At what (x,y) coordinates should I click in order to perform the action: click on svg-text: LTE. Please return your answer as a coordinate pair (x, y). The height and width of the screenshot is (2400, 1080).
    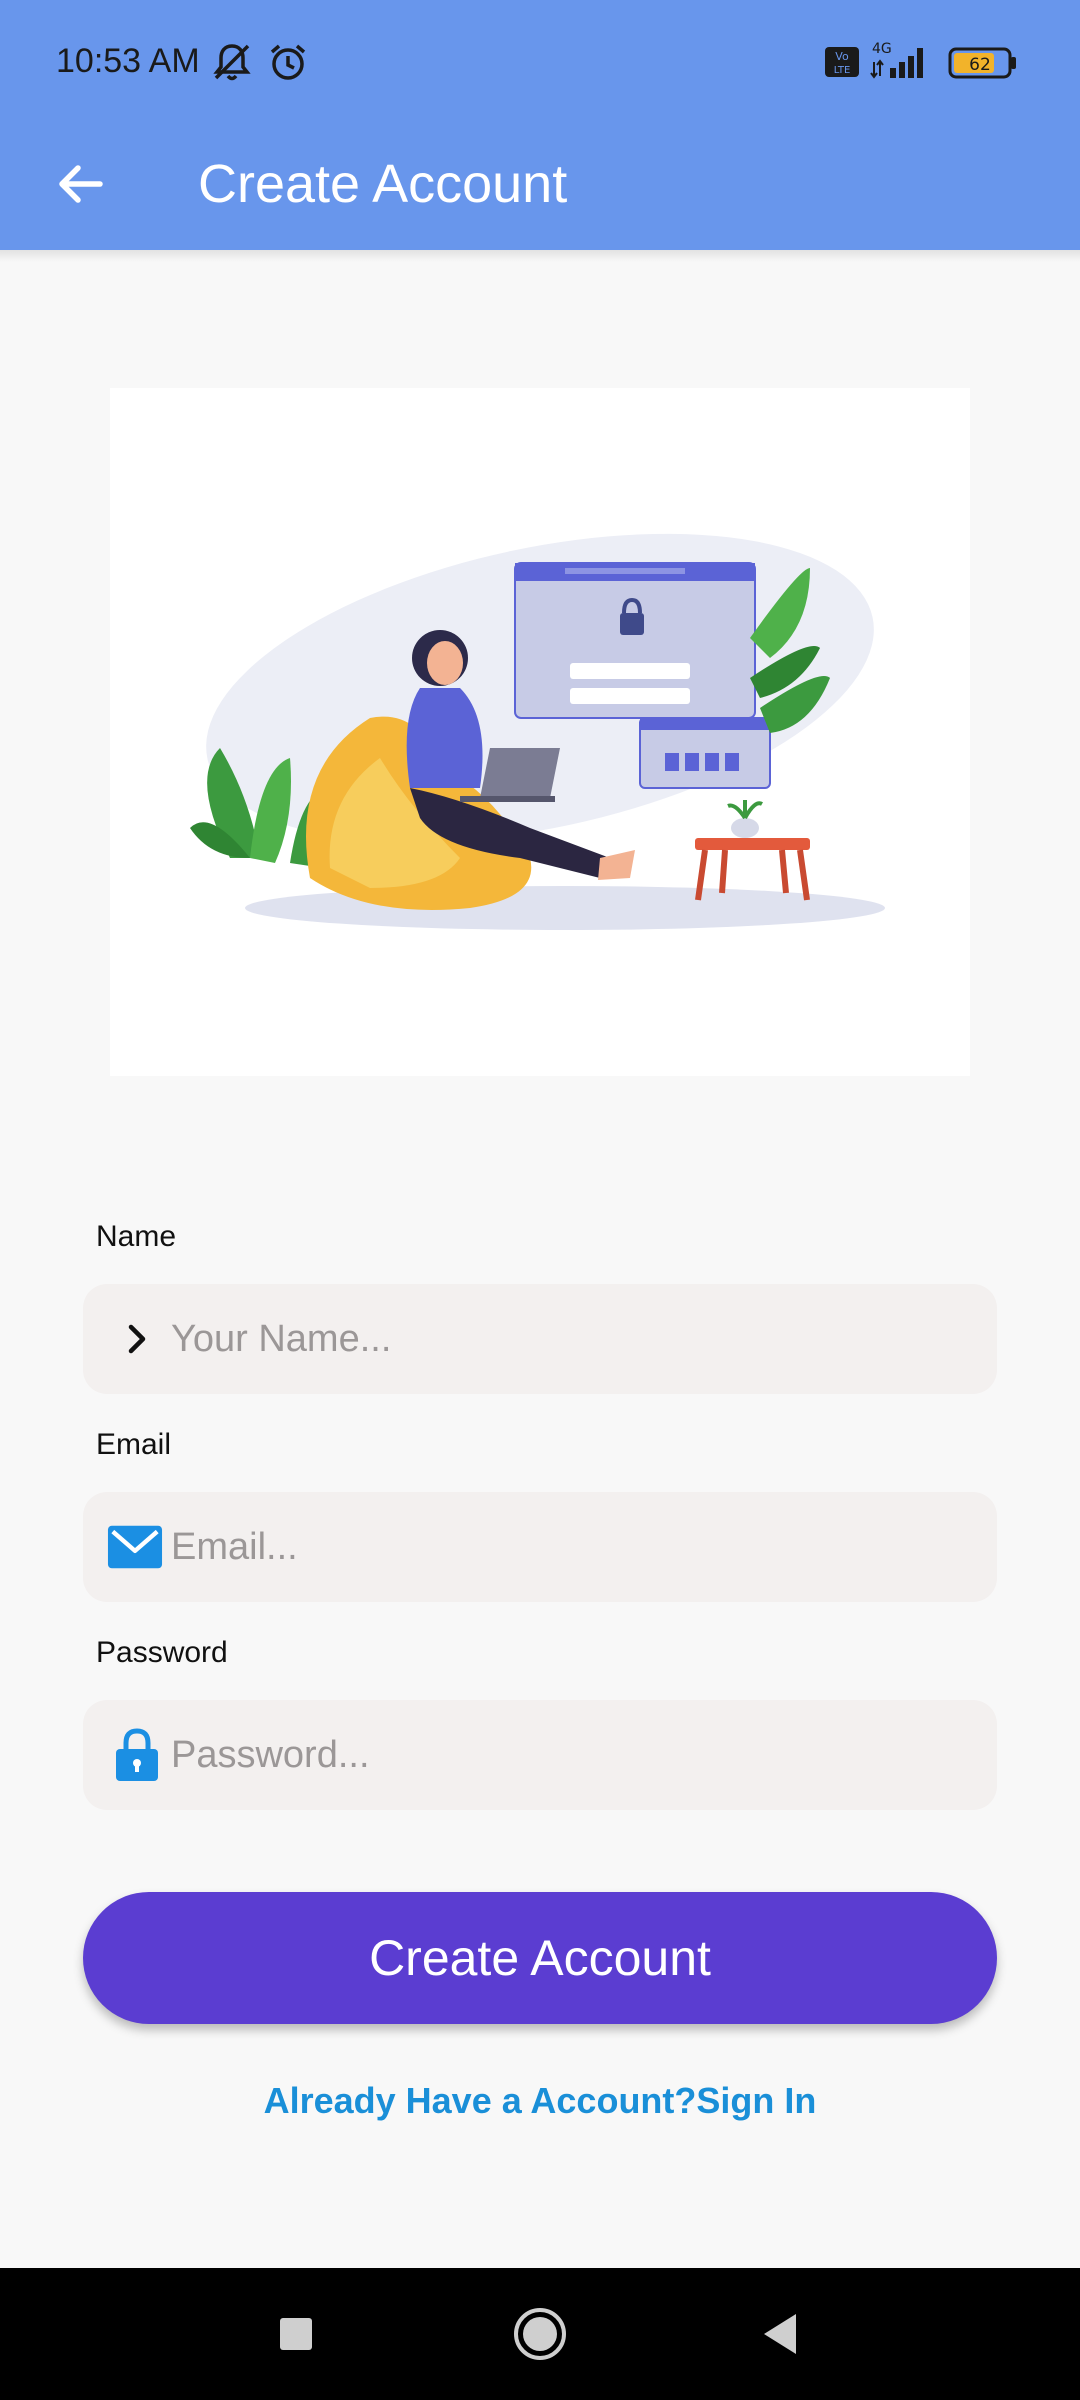
    Looking at the image, I should click on (842, 70).